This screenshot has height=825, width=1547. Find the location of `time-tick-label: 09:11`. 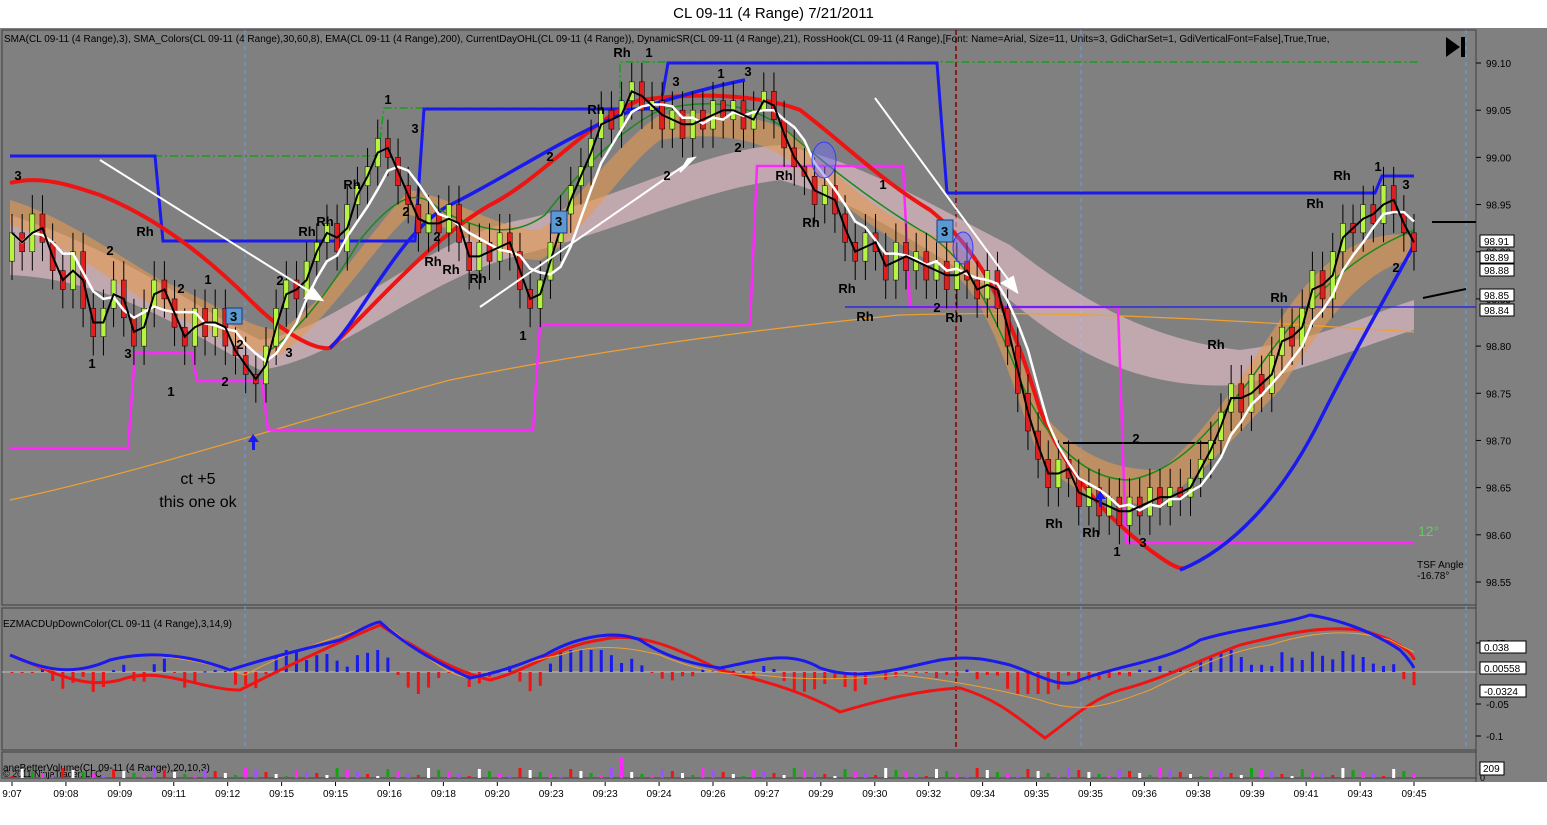

time-tick-label: 09:11 is located at coordinates (174, 794).